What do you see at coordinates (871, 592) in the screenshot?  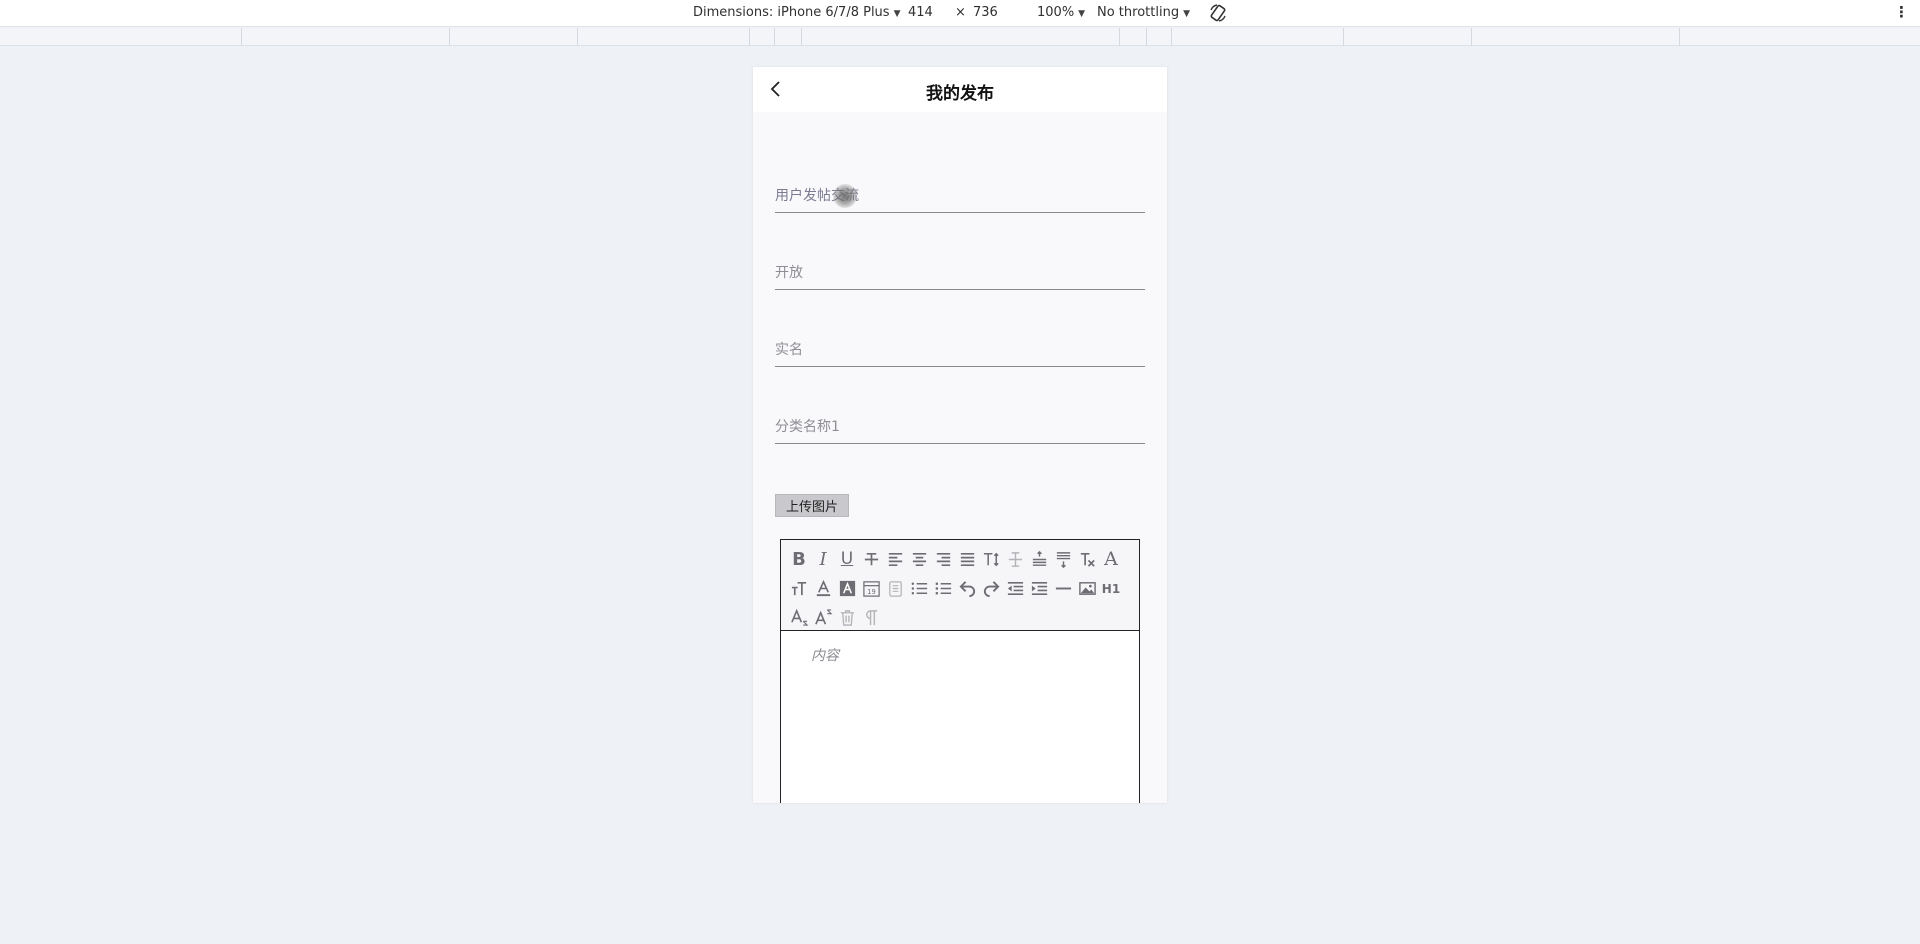 I see `calendar-day-text: 19` at bounding box center [871, 592].